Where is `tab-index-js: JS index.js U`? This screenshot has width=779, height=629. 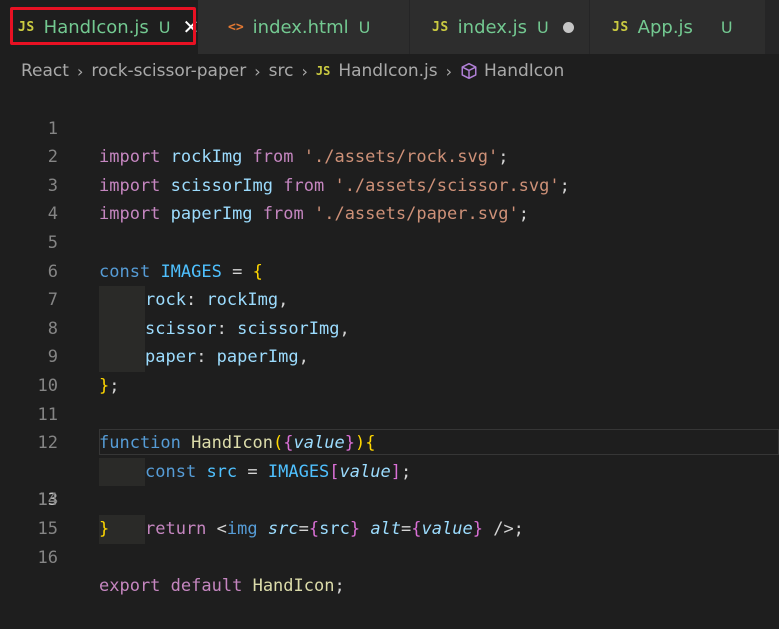 tab-index-js: JS index.js U is located at coordinates (500, 27).